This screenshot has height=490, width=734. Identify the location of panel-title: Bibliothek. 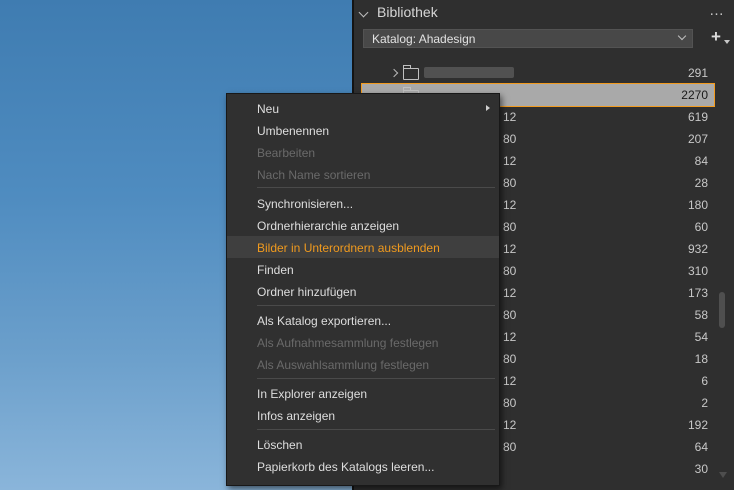
(407, 12).